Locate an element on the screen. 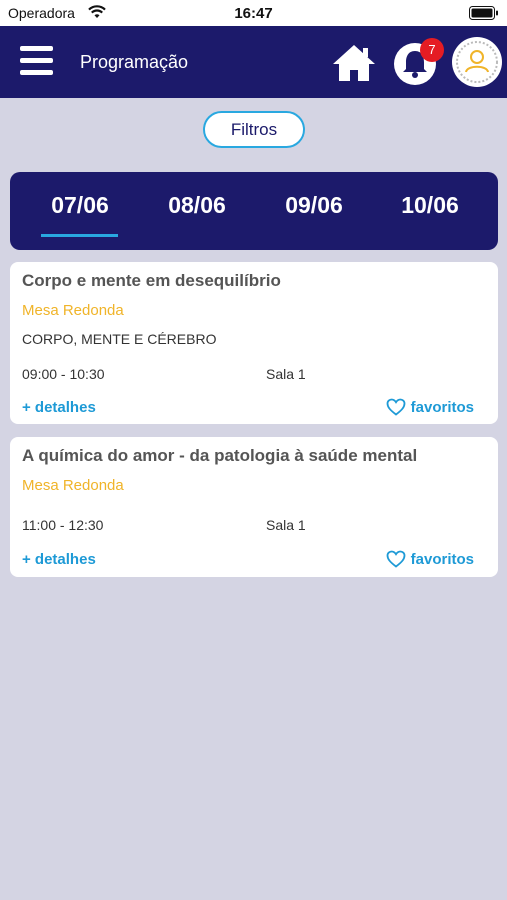 This screenshot has width=507, height=900. session-time: 09:00 - 10:30 is located at coordinates (63, 374).